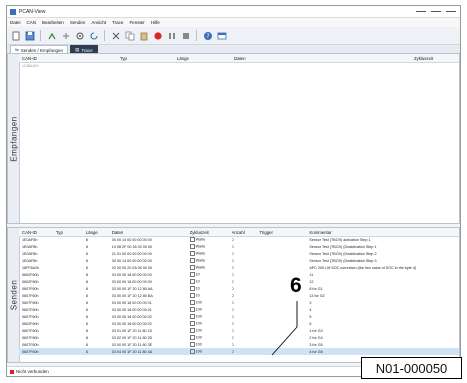 This screenshot has height=383, width=467. I want to click on reference-code: N01-000050, so click(411, 368).